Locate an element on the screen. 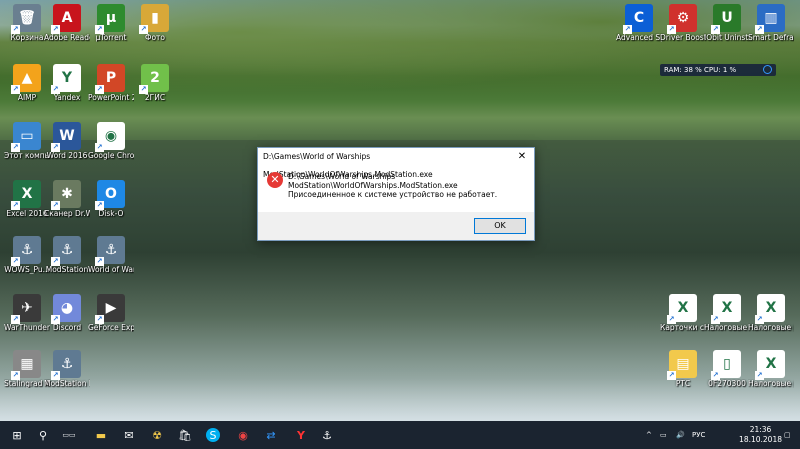  desktop-icon-smart-defrag: ▥Smart Defrag 6 is located at coordinates (771, 23).